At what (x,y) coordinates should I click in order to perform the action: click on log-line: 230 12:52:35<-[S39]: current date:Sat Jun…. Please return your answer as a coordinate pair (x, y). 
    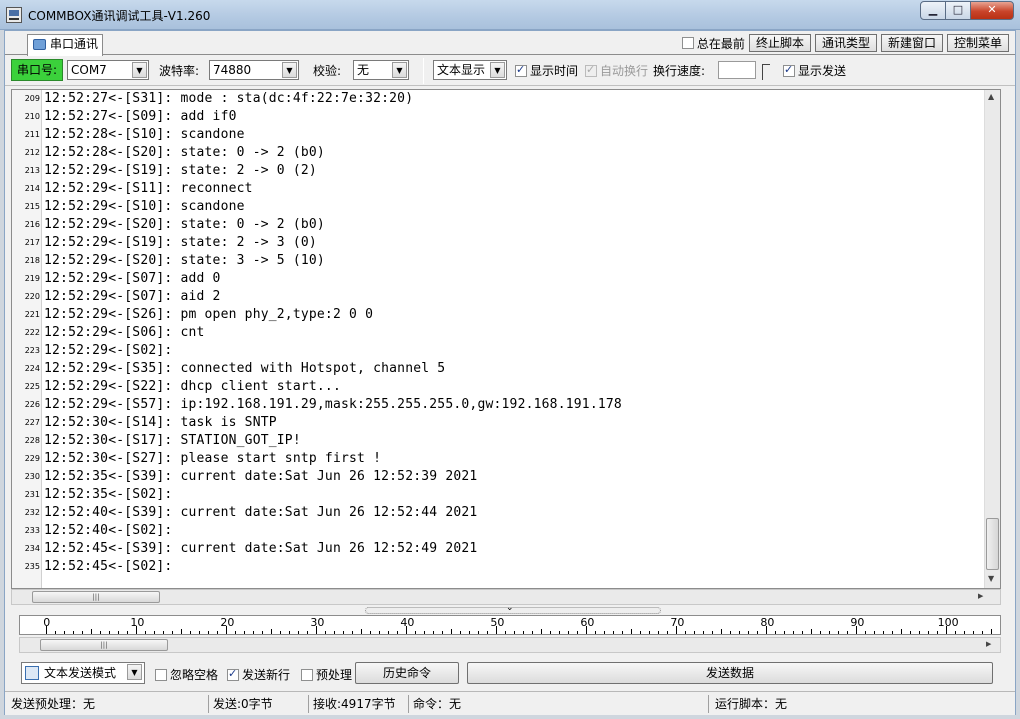
    Looking at the image, I should click on (499, 477).